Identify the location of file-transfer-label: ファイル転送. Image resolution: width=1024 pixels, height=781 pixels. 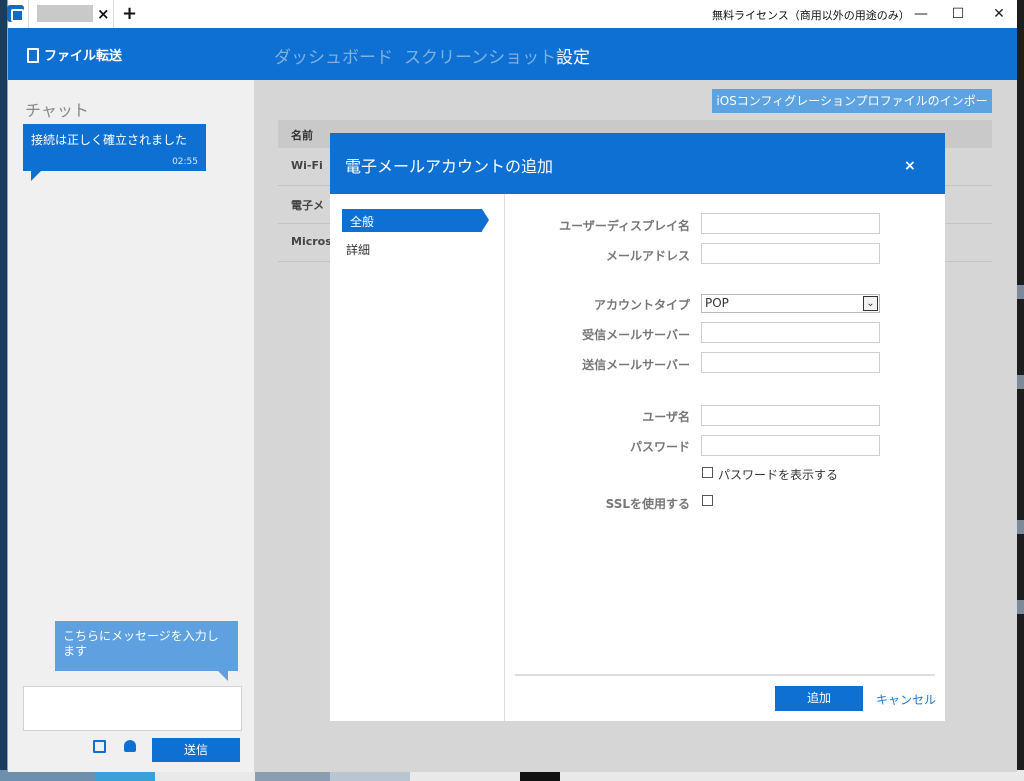
(83, 56).